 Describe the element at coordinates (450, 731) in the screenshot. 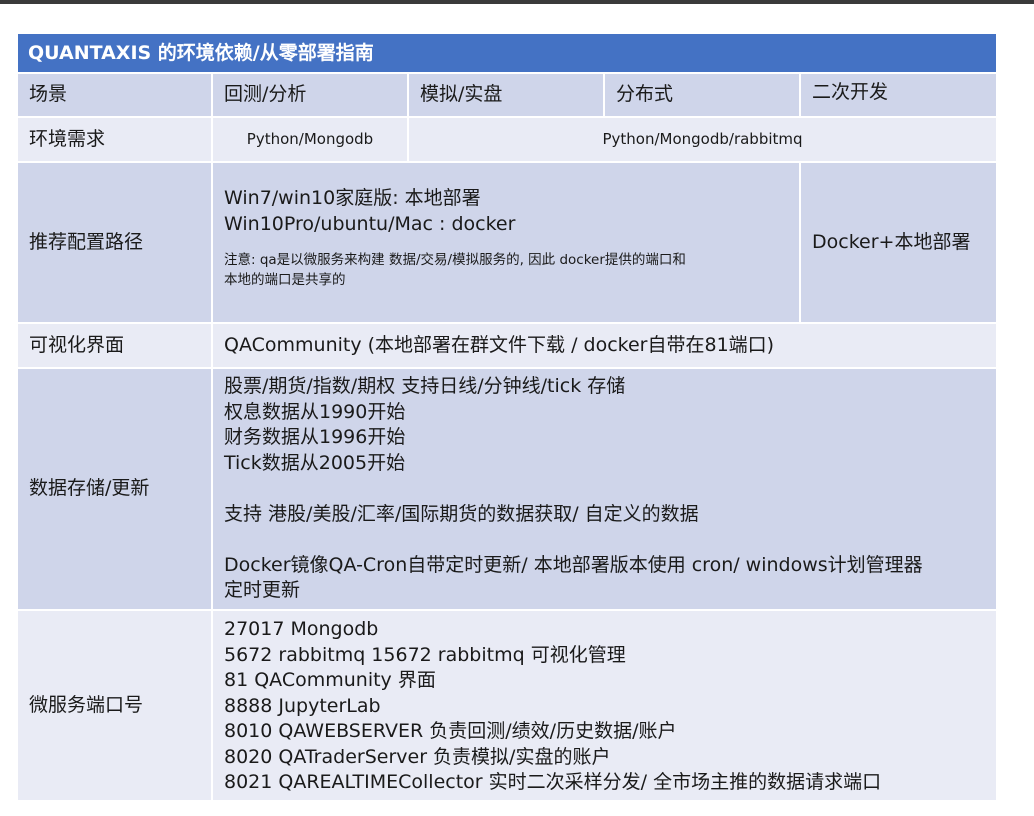

I see `port-item: 8010 QAWEBSERVER 负责回测/绩效/历史数据/账户` at that location.